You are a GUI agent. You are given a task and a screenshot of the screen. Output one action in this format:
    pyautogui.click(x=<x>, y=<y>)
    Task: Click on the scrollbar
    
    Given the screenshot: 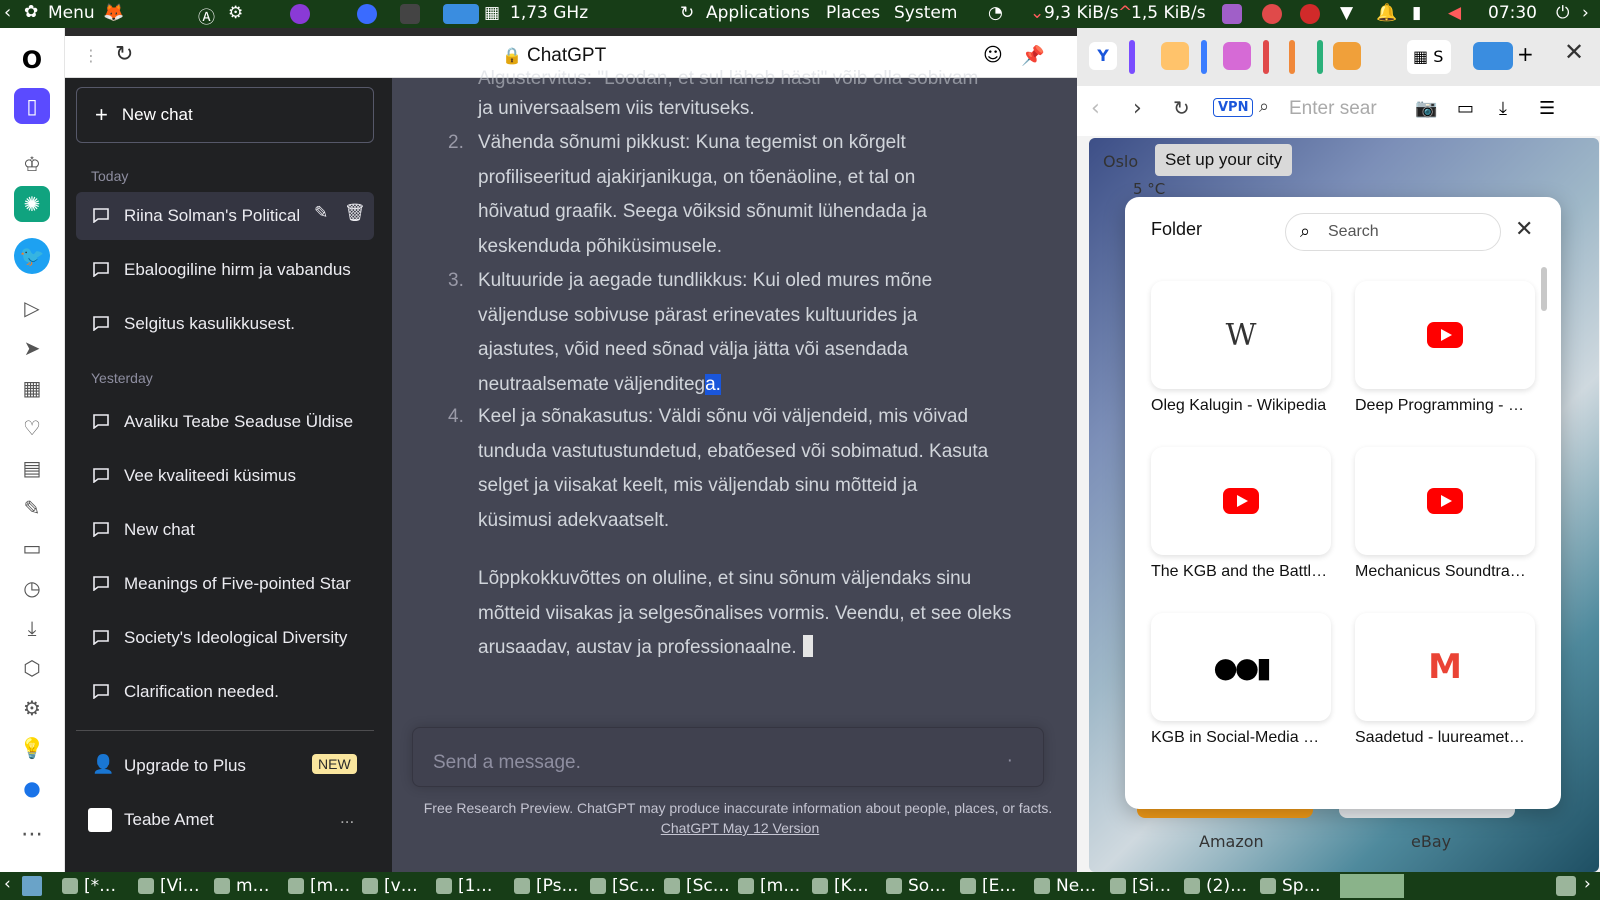 What is the action you would take?
    pyautogui.click(x=1544, y=289)
    